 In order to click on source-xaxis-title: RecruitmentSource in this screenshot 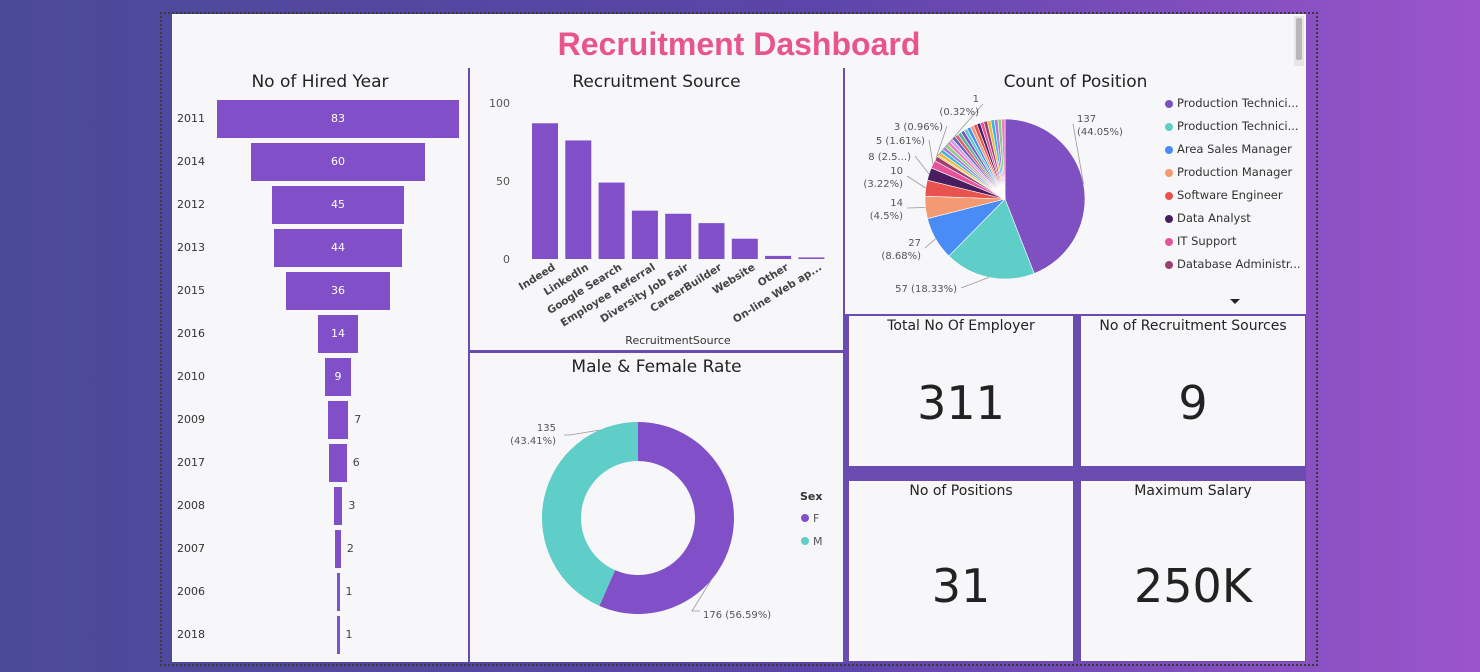, I will do `click(678, 340)`.